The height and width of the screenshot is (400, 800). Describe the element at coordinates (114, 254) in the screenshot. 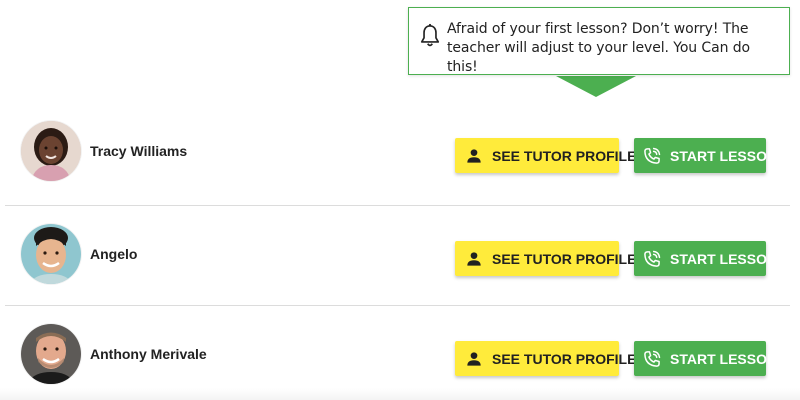

I see `tutor-name: Angelo` at that location.